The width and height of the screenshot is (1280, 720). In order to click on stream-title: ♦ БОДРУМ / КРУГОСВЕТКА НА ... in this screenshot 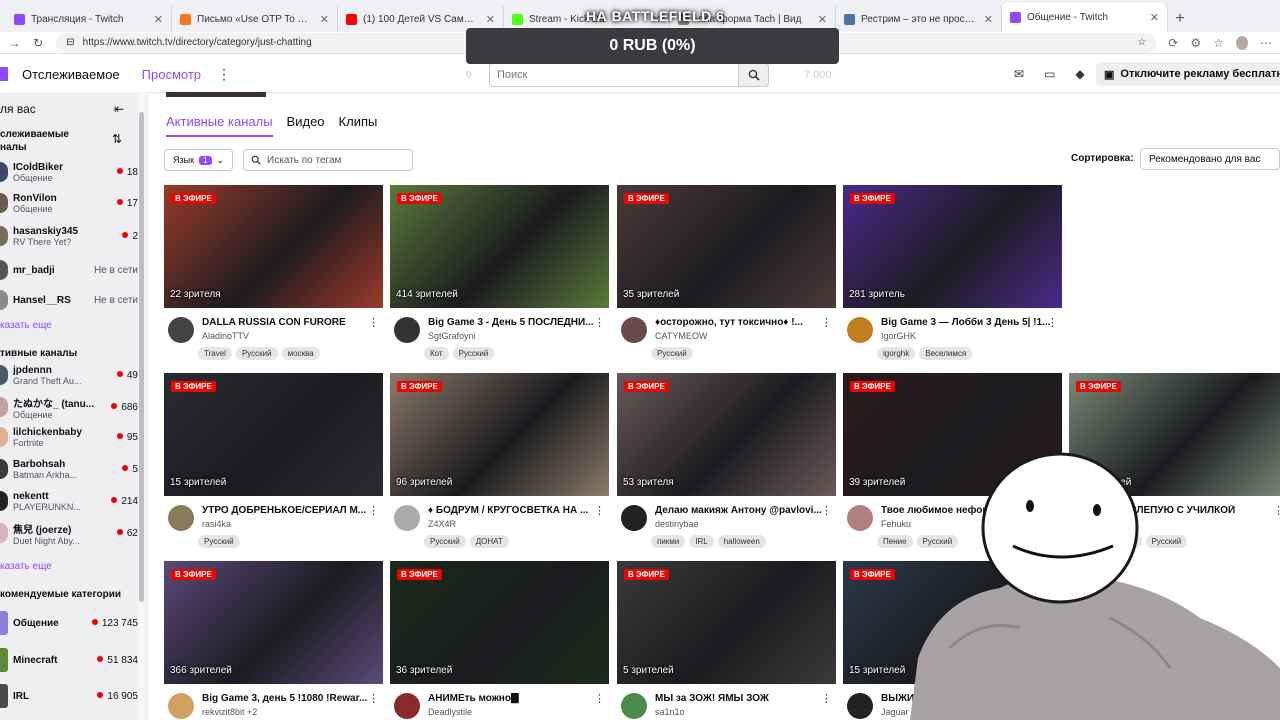, I will do `click(513, 510)`.